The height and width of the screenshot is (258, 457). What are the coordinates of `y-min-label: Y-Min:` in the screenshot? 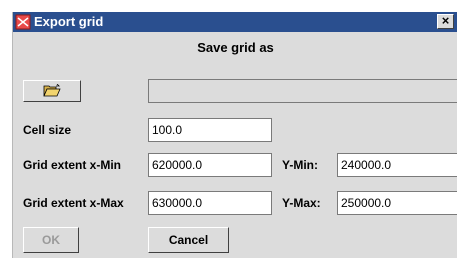 It's located at (300, 165).